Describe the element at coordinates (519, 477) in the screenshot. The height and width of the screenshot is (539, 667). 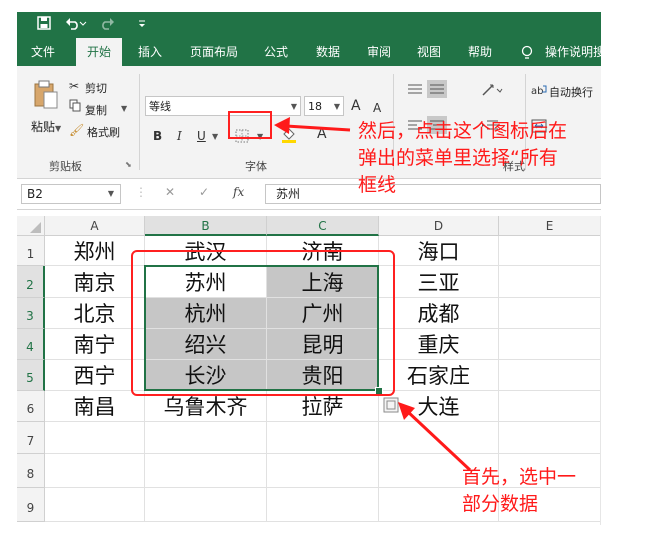
I see `instruction-line: 首先，选中一` at that location.